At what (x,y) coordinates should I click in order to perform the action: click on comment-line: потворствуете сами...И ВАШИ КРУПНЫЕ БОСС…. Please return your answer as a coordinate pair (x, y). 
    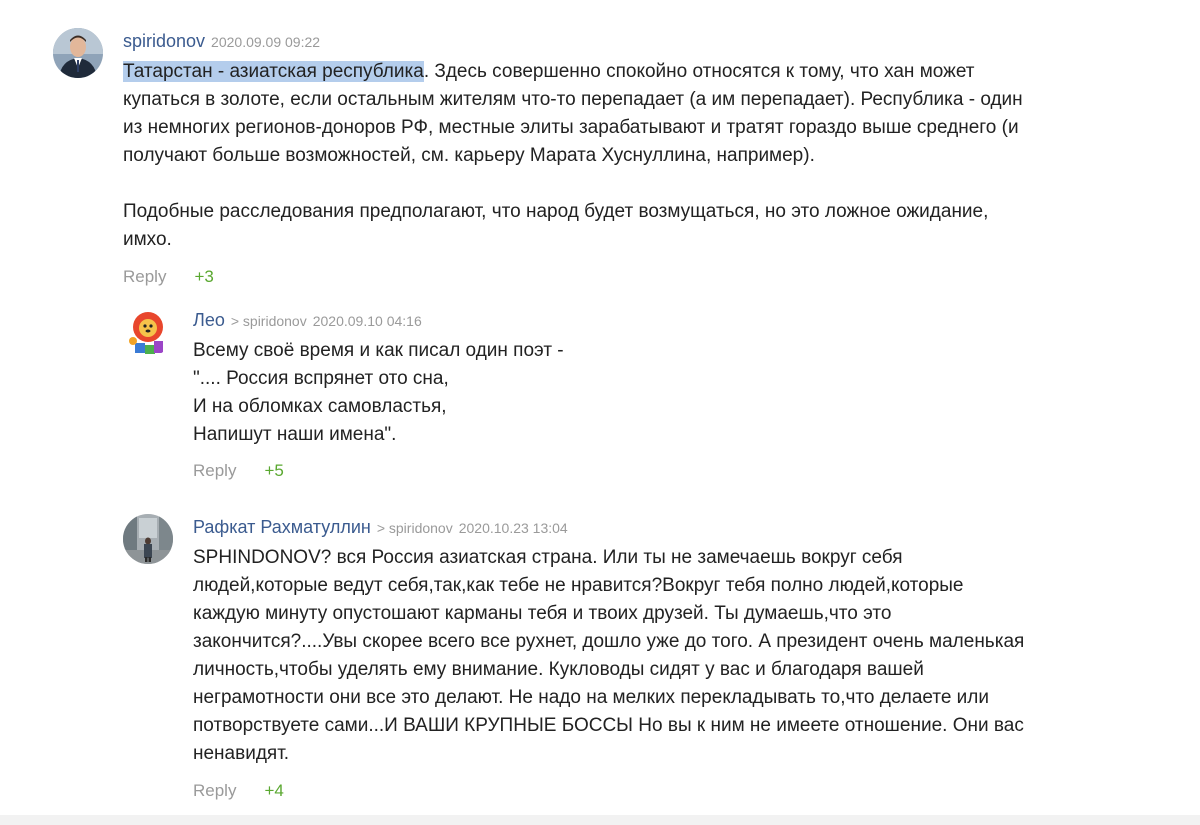
    Looking at the image, I should click on (608, 725).